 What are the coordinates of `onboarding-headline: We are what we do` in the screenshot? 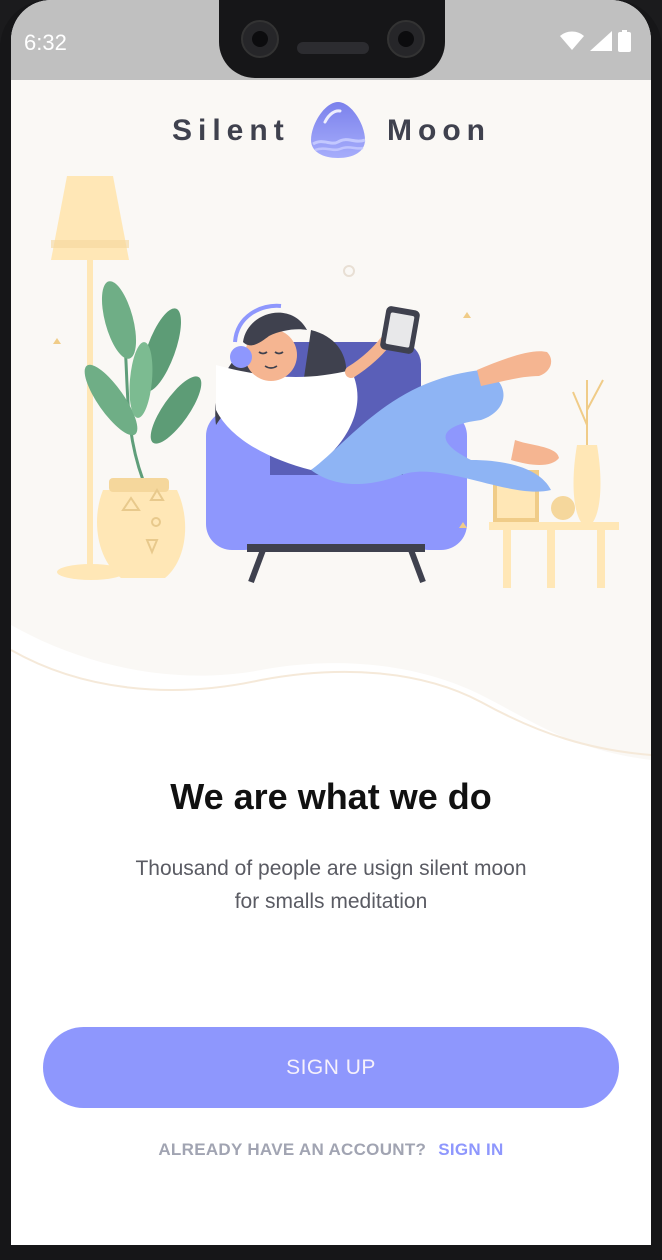 It's located at (331, 796).